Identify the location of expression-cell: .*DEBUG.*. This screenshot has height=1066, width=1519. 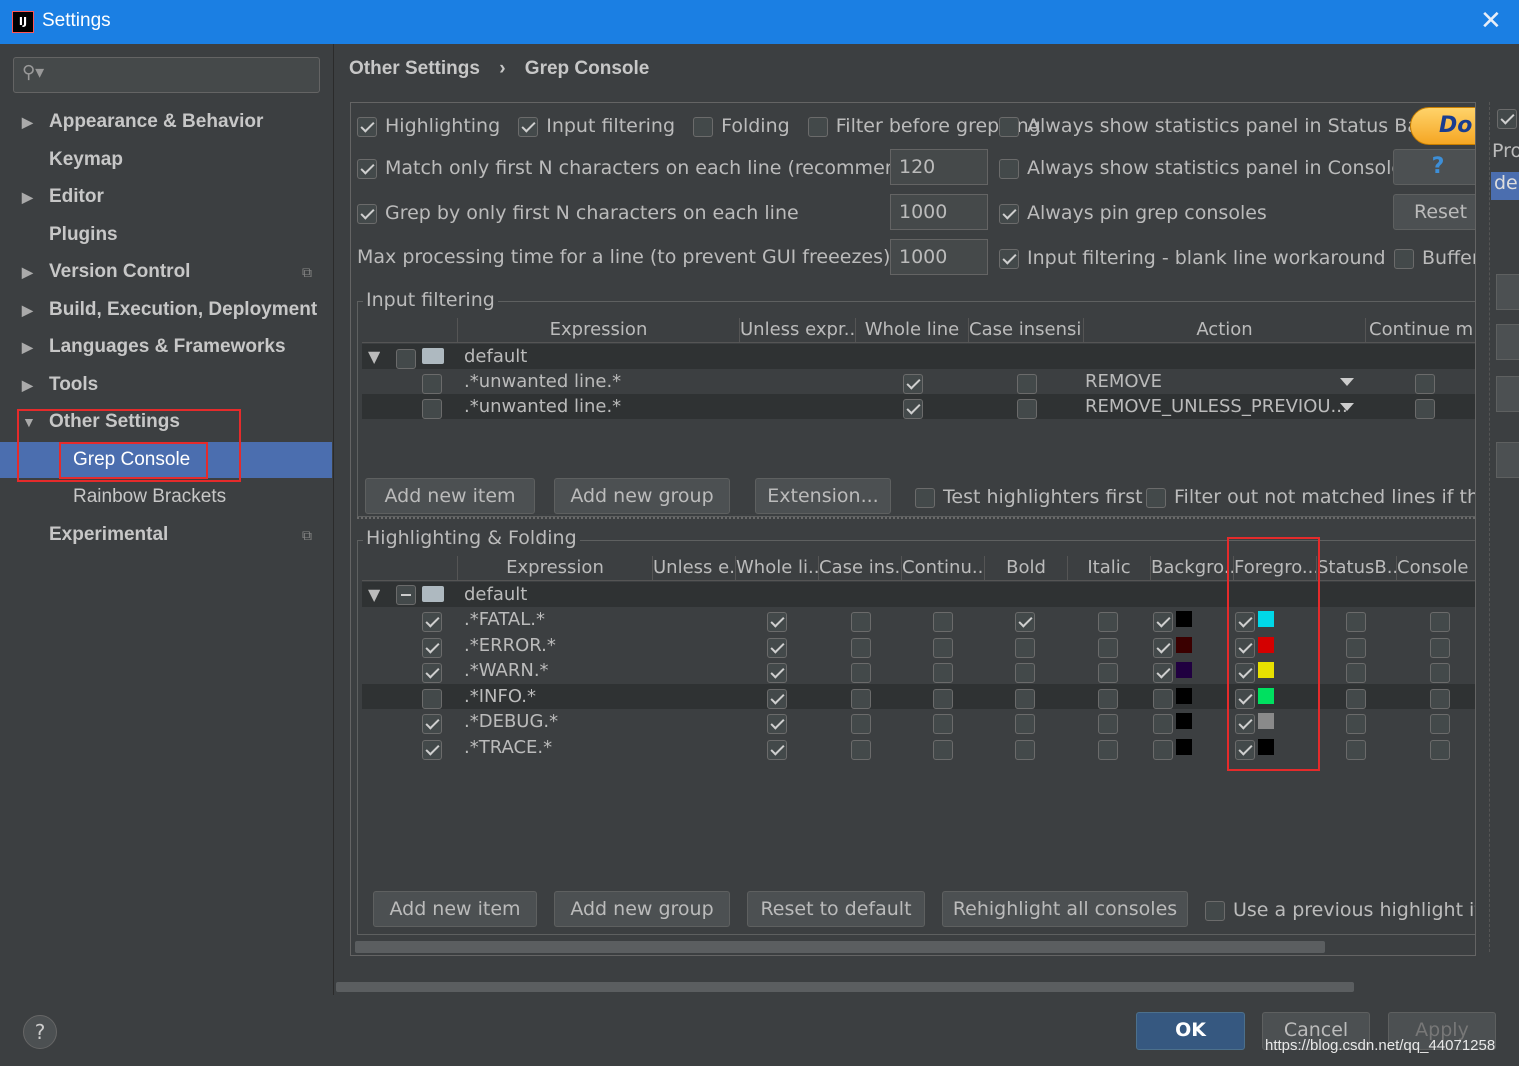
(511, 721).